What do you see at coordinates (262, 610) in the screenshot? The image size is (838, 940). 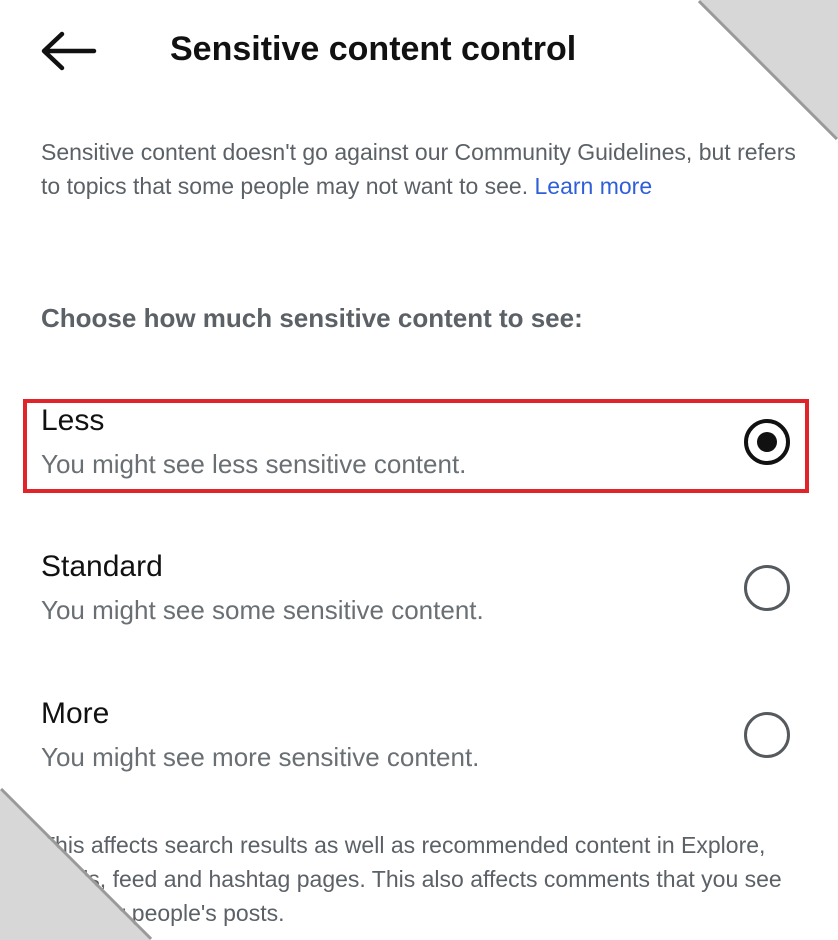 I see `option-description: You might see some sensitive content.` at bounding box center [262, 610].